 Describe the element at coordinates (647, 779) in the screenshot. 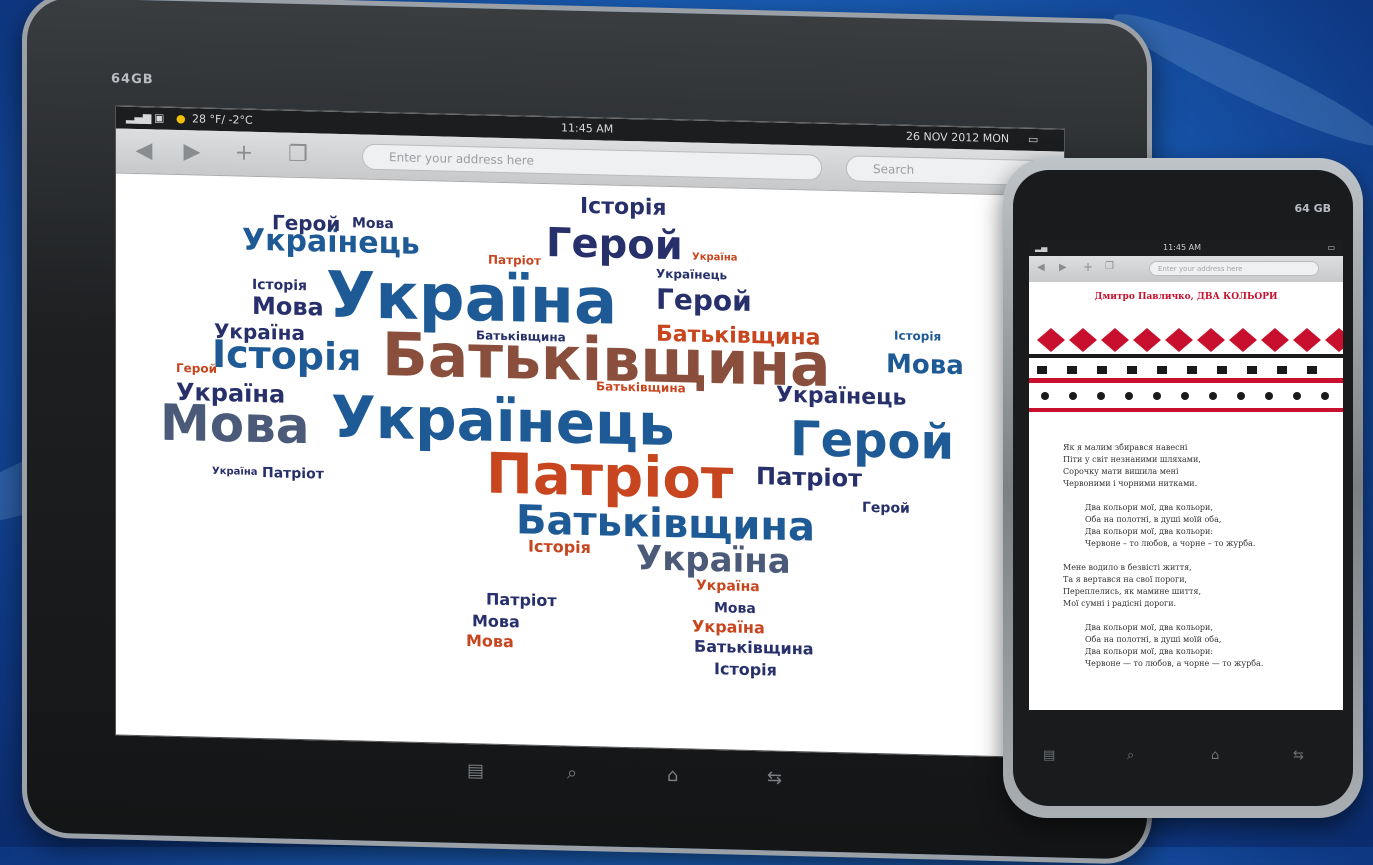

I see `tablet-nav-bar: ▤ ⌕ ⌂ ⇆` at that location.